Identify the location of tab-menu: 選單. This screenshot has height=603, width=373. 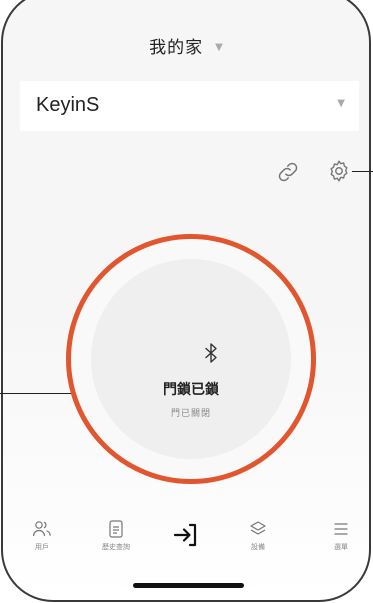
(341, 536).